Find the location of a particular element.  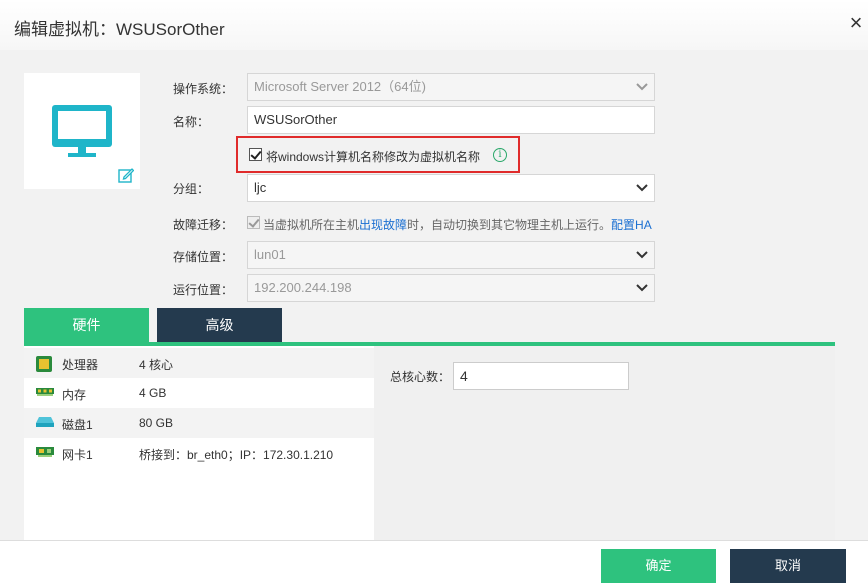

failover-checkbox is located at coordinates (253, 222).